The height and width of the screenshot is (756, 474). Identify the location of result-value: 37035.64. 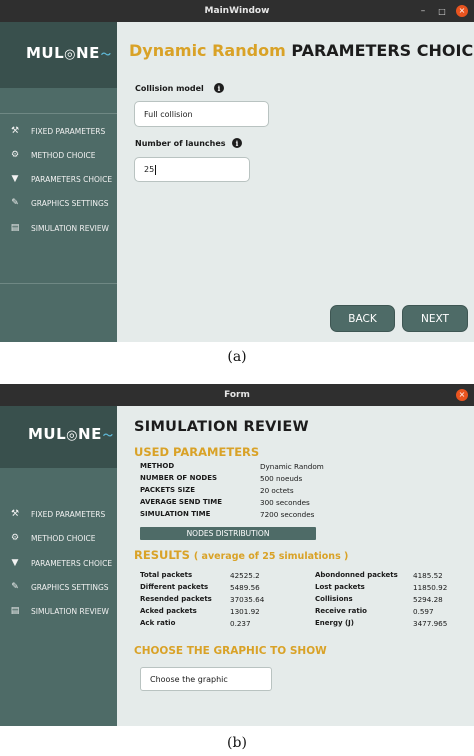
(247, 599).